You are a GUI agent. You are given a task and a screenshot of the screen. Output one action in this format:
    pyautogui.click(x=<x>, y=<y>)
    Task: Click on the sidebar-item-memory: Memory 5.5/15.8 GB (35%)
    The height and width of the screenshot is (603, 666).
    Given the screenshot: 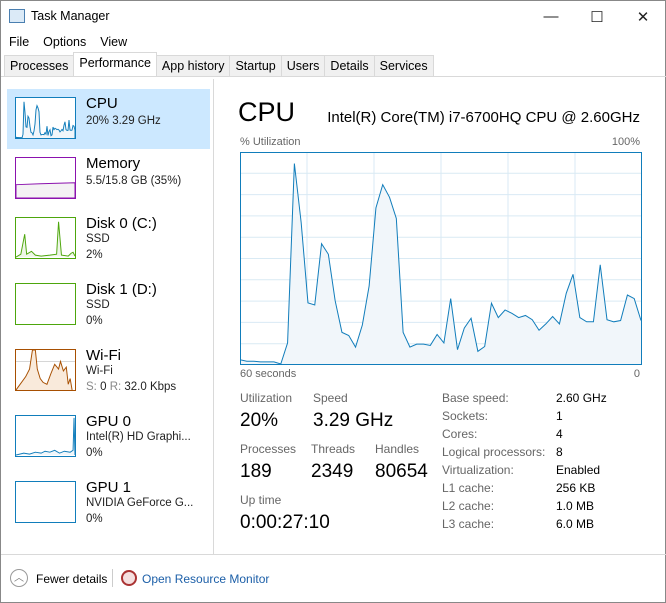 What is the action you would take?
    pyautogui.click(x=108, y=179)
    